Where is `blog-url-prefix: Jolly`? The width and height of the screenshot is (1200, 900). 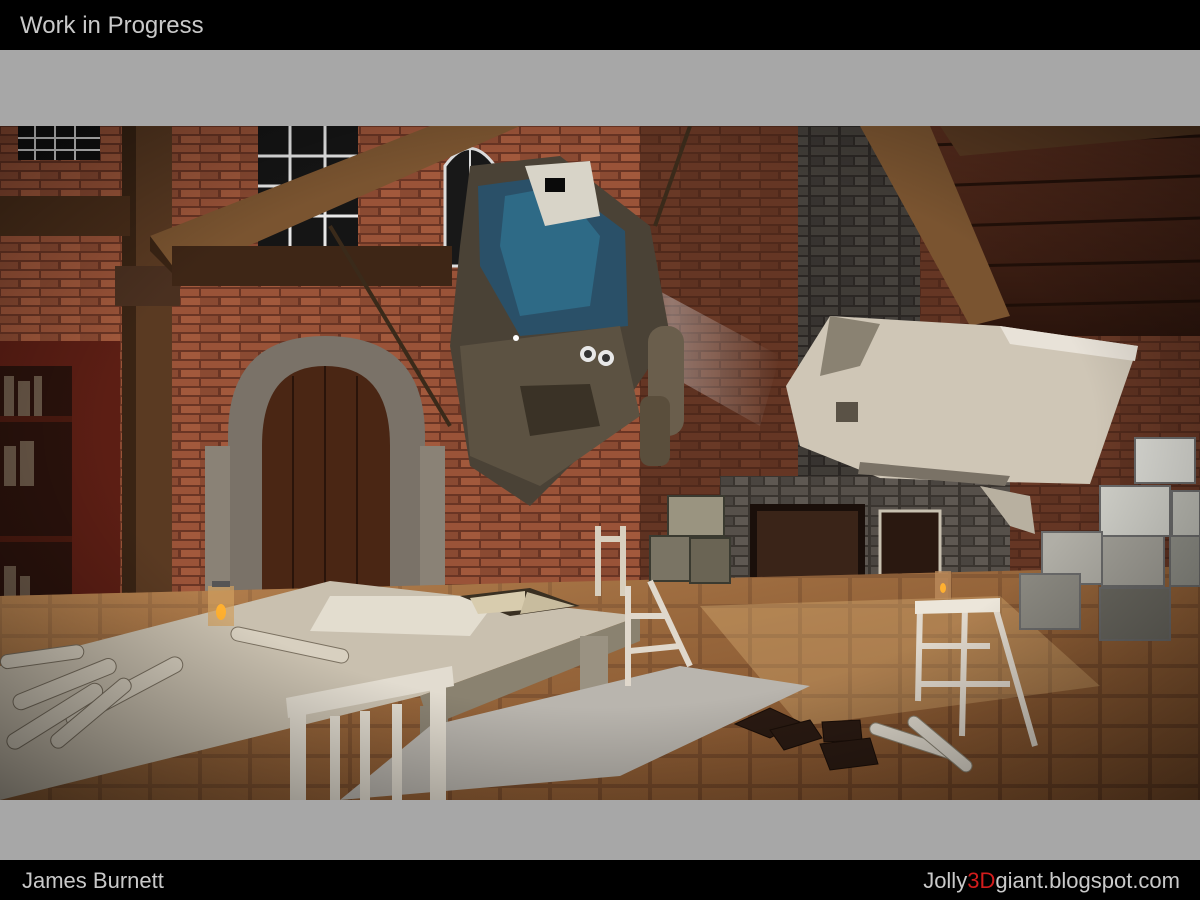
blog-url-prefix: Jolly is located at coordinates (945, 880).